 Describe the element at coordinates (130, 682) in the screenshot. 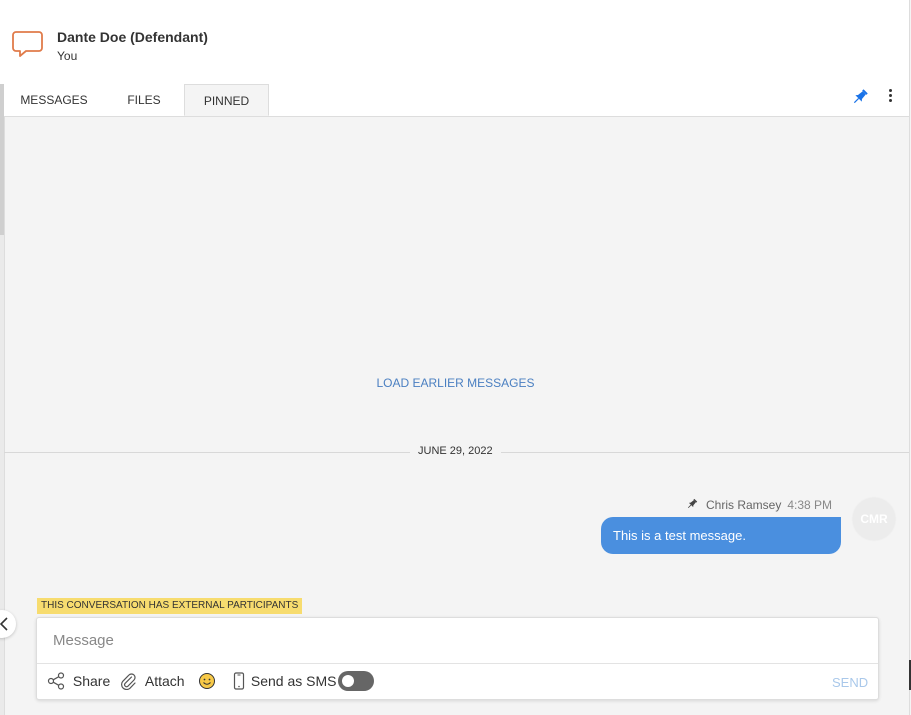

I see `paperclip-icon` at that location.